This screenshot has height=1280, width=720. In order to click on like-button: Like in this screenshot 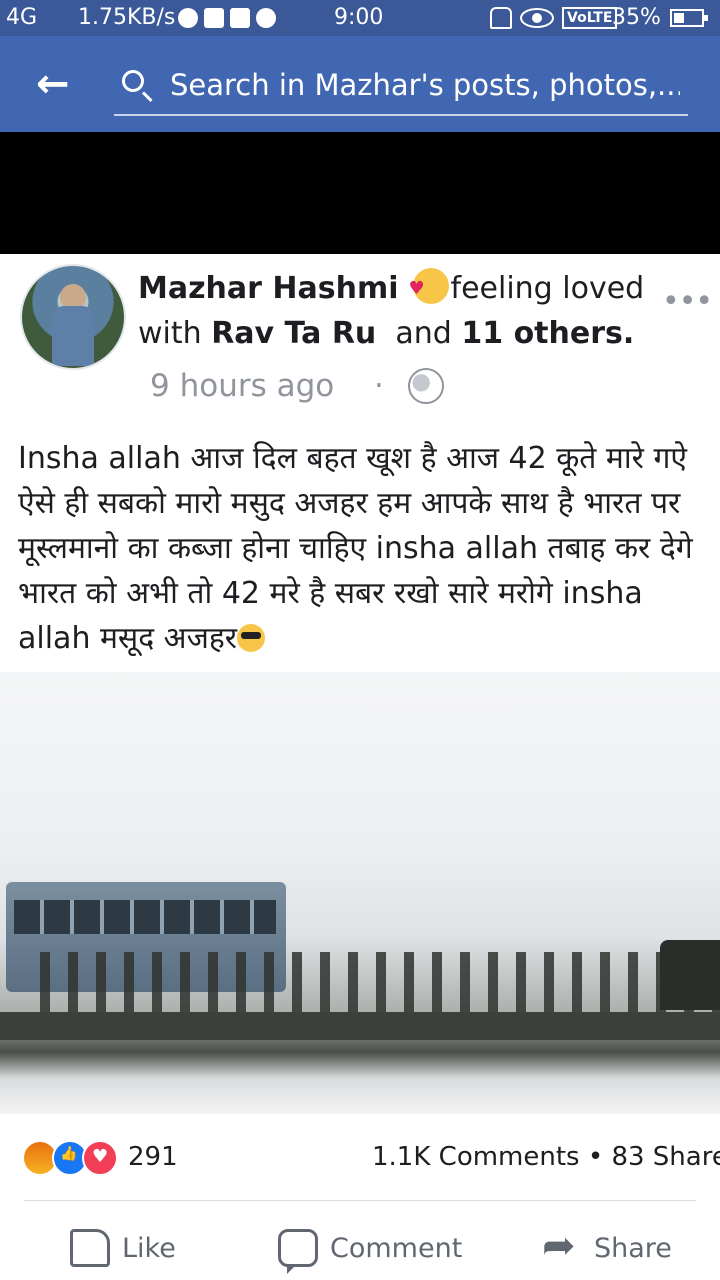, I will do `click(123, 1248)`.